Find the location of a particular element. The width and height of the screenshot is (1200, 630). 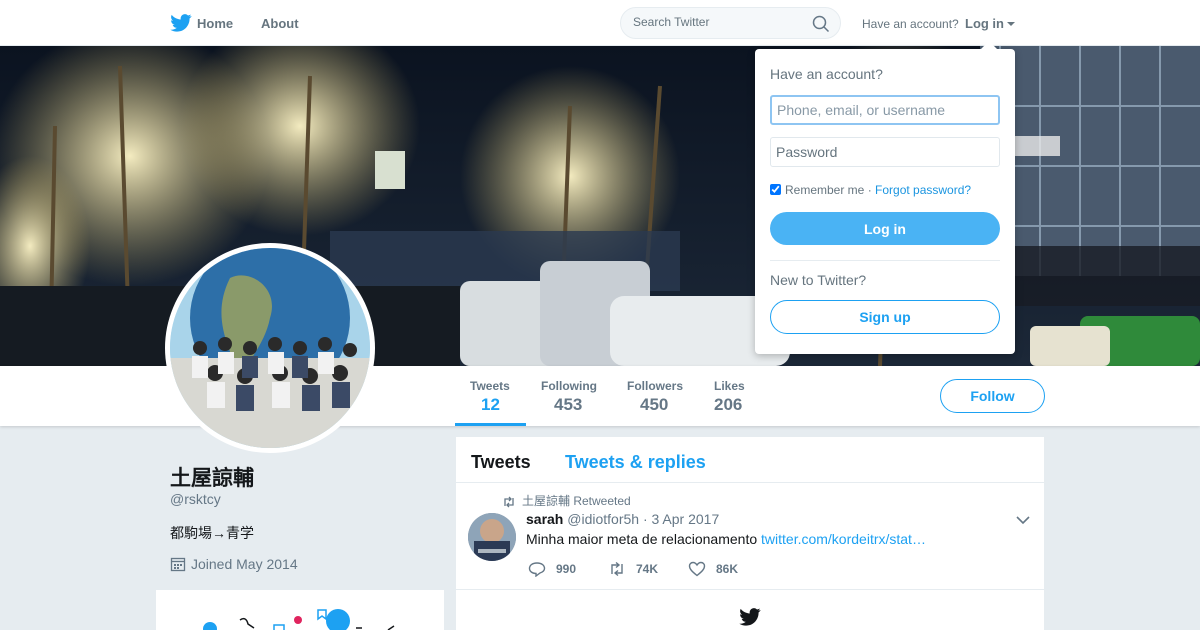

tweet-header: sarah @idiotfor5h · 3 Apr 2017 is located at coordinates (622, 519).